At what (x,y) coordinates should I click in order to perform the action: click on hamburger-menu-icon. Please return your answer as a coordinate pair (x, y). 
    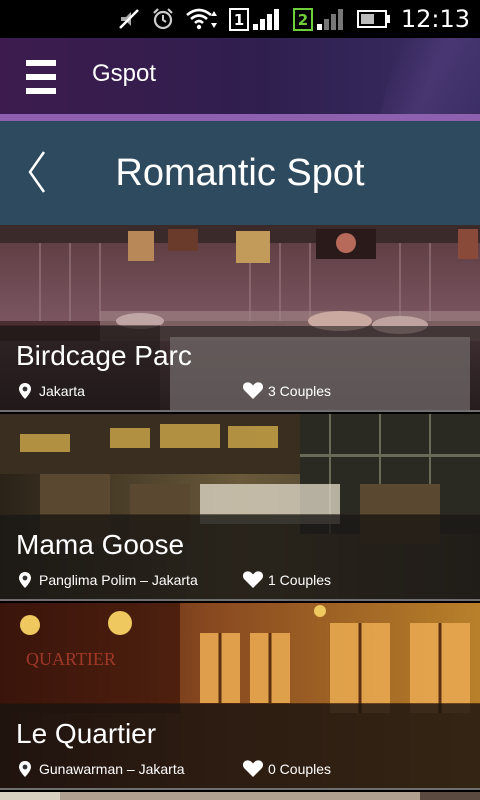
    Looking at the image, I should click on (42, 77).